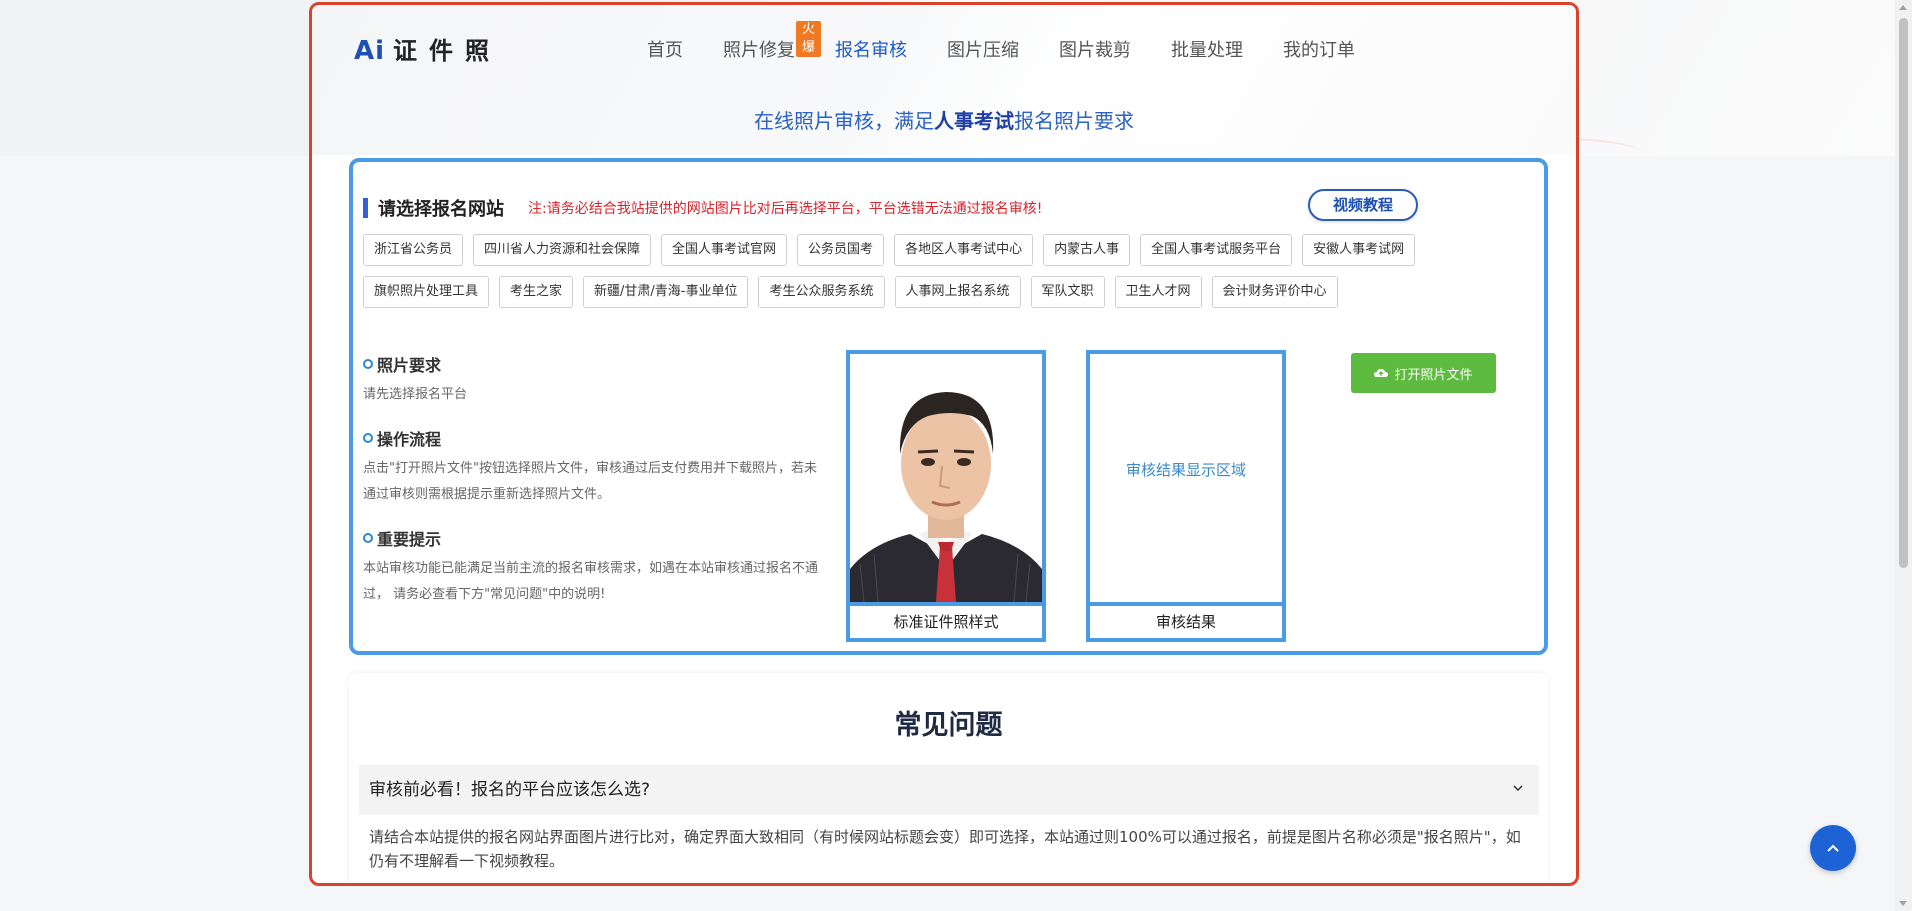 This screenshot has height=911, width=1912. Describe the element at coordinates (841, 250) in the screenshot. I see `platform-tag: 公务员国考` at that location.